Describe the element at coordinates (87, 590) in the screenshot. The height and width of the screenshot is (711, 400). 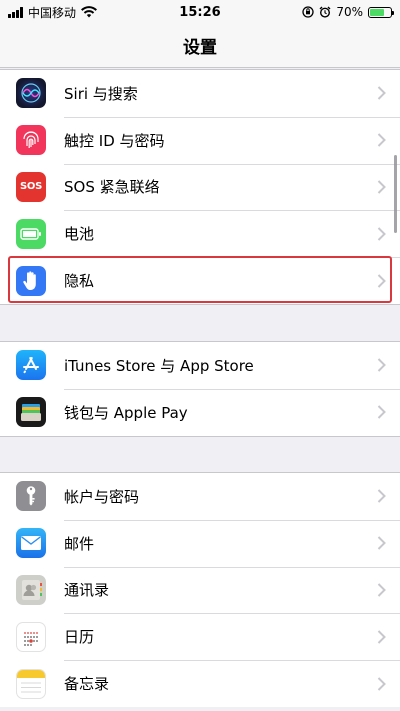
I see `row-label: 通讯录` at that location.